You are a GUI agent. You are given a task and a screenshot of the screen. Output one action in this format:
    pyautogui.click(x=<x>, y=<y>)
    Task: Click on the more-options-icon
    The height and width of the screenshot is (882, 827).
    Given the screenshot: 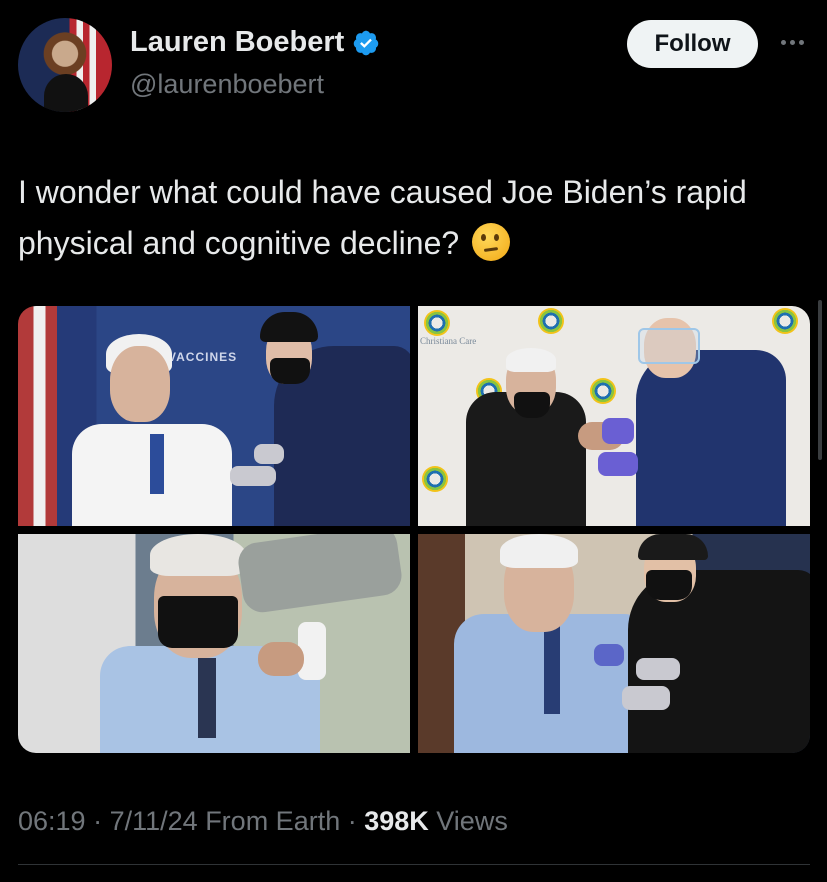 What is the action you would take?
    pyautogui.click(x=792, y=42)
    